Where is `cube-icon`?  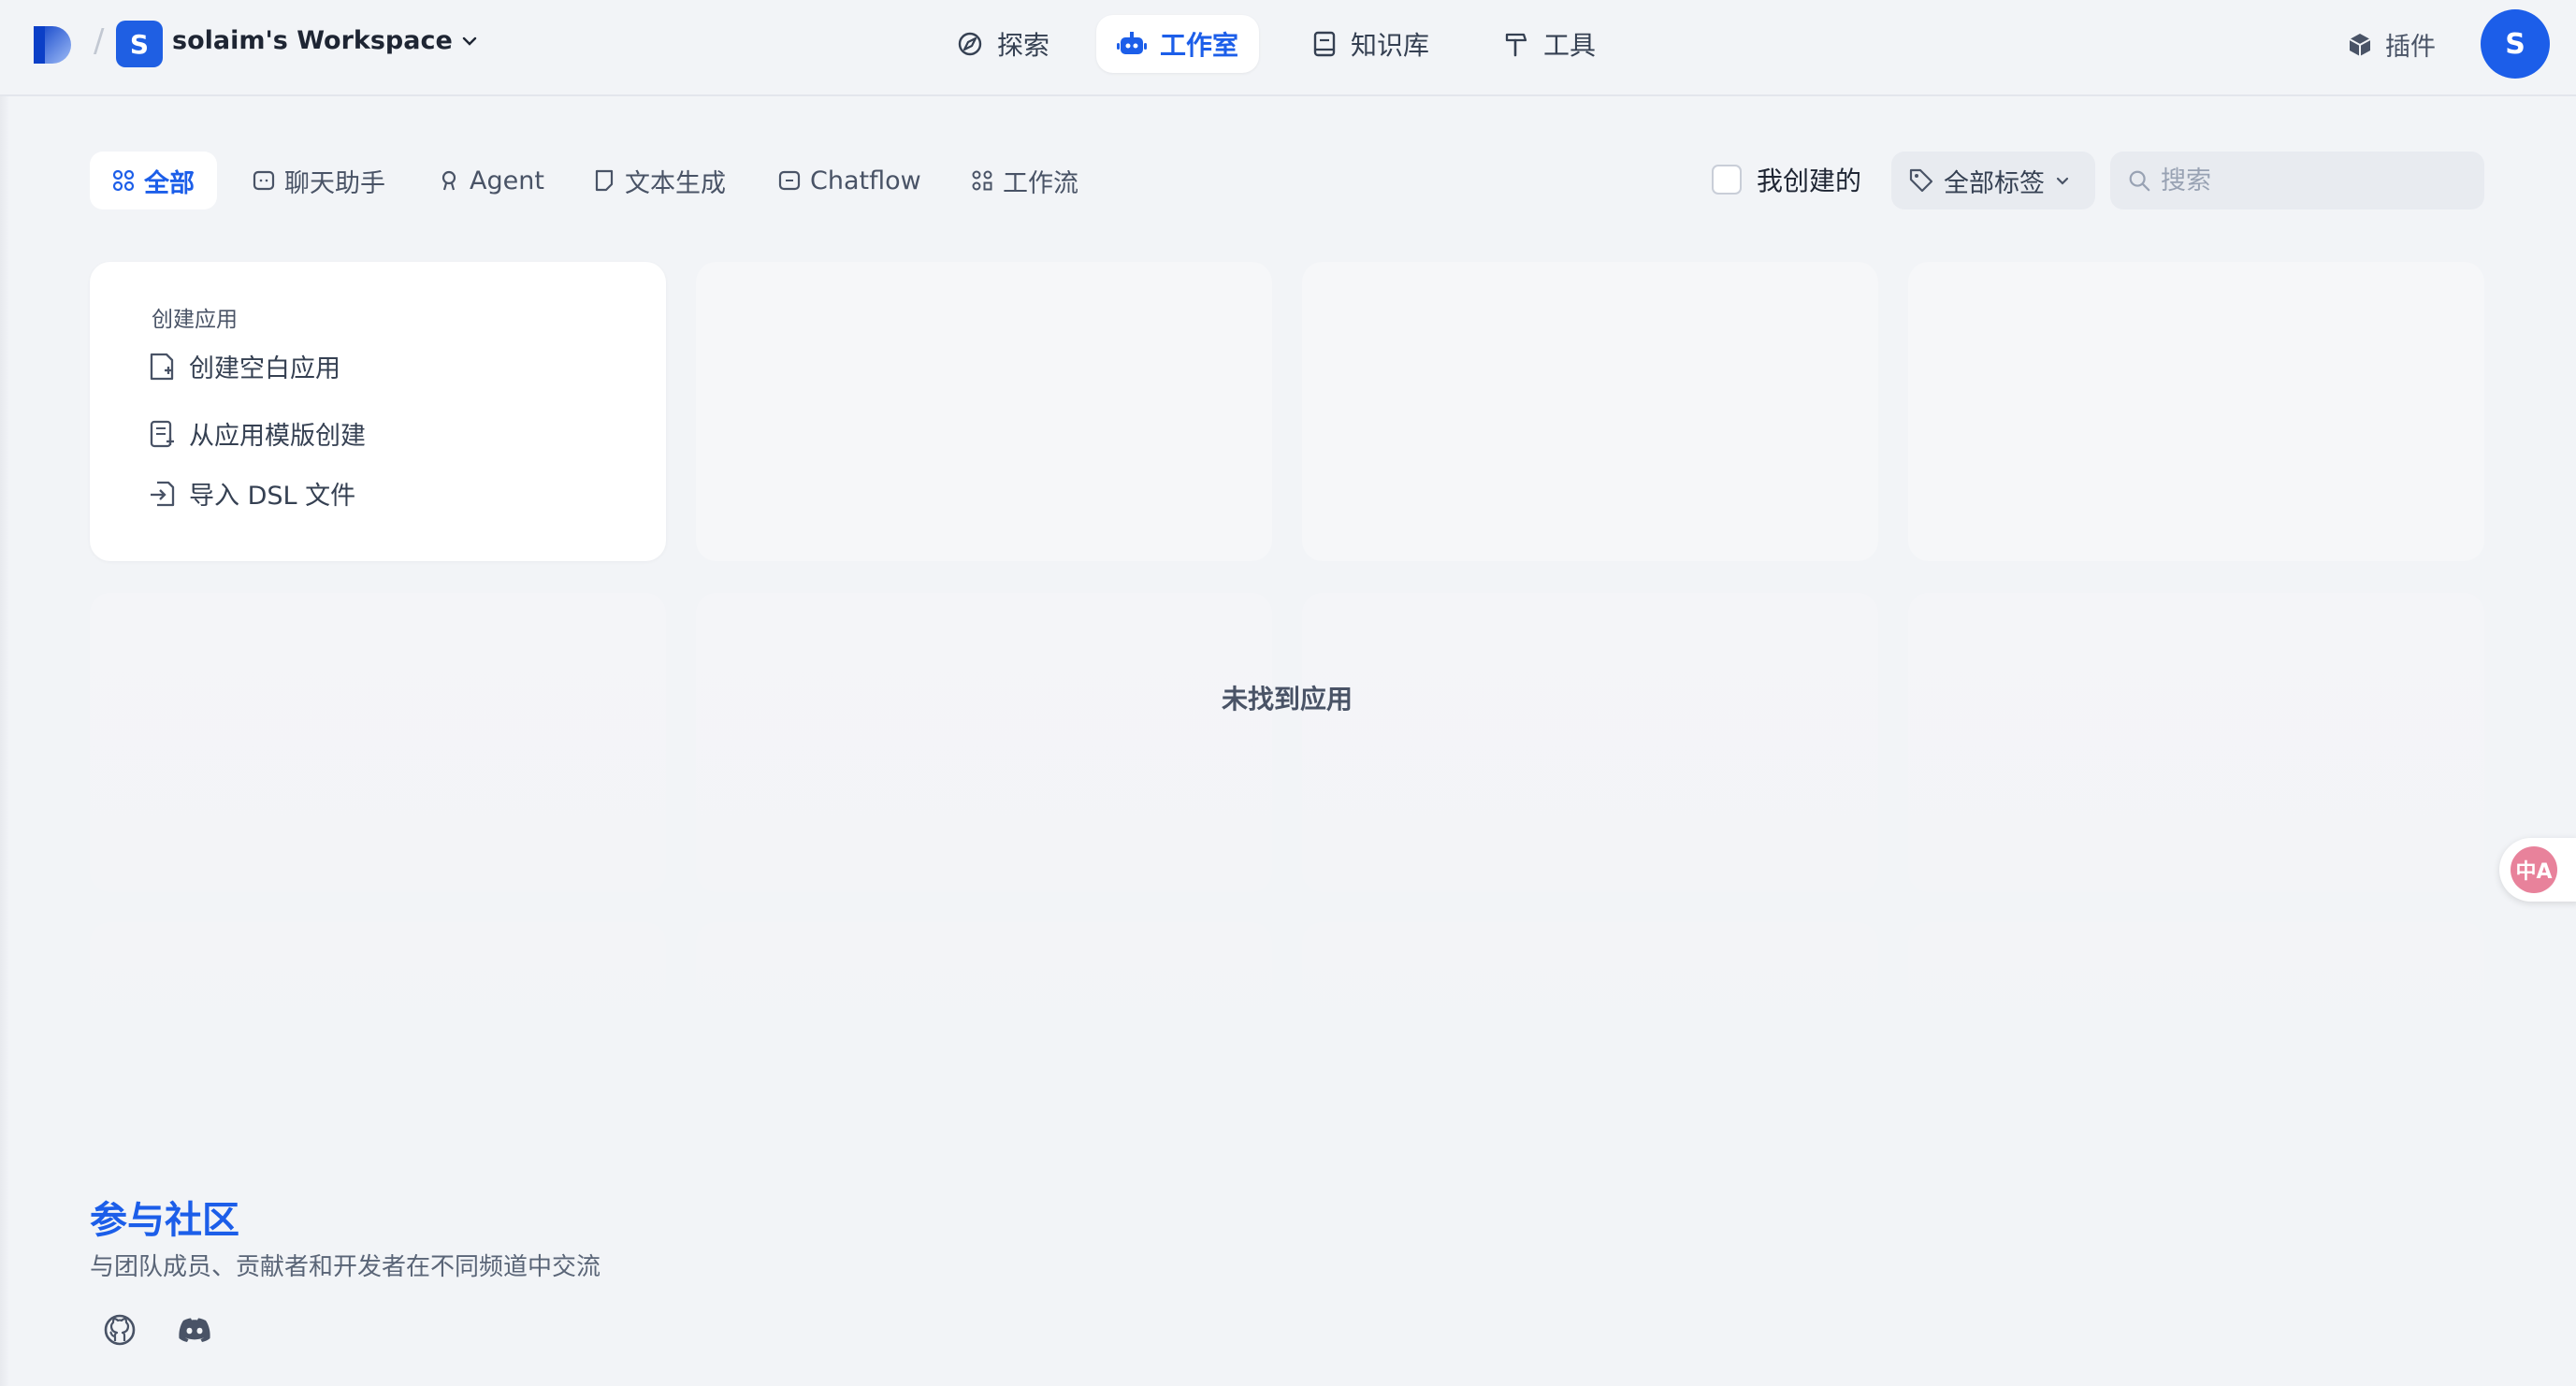
cube-icon is located at coordinates (2360, 45).